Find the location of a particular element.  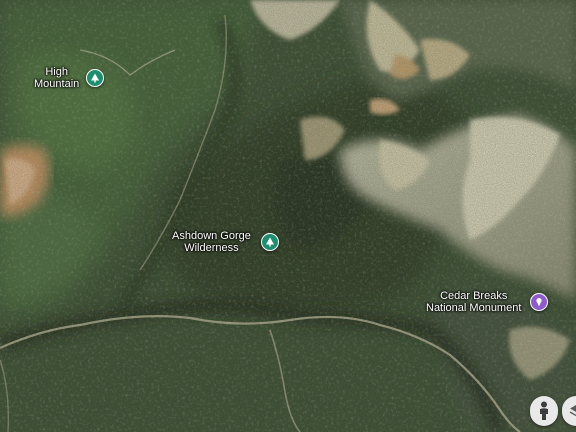

place-name-line: Wilderness is located at coordinates (211, 248).